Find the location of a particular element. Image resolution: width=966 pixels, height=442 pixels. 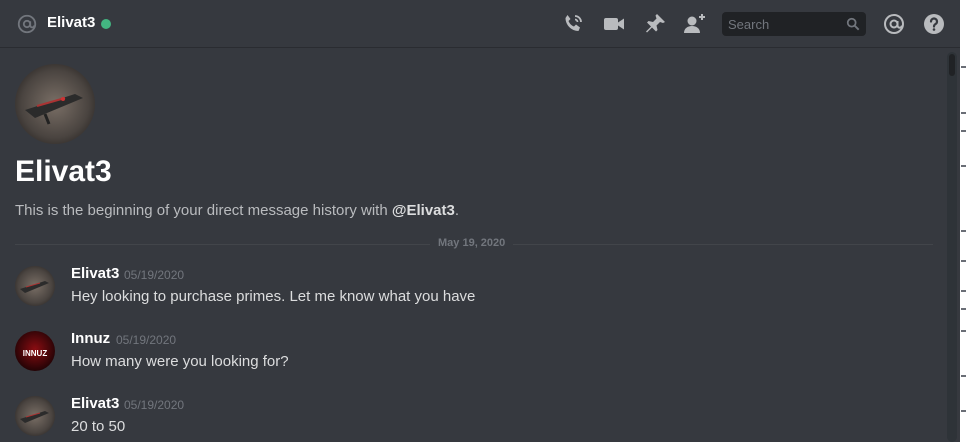

recipient-avatar-large is located at coordinates (55, 104).